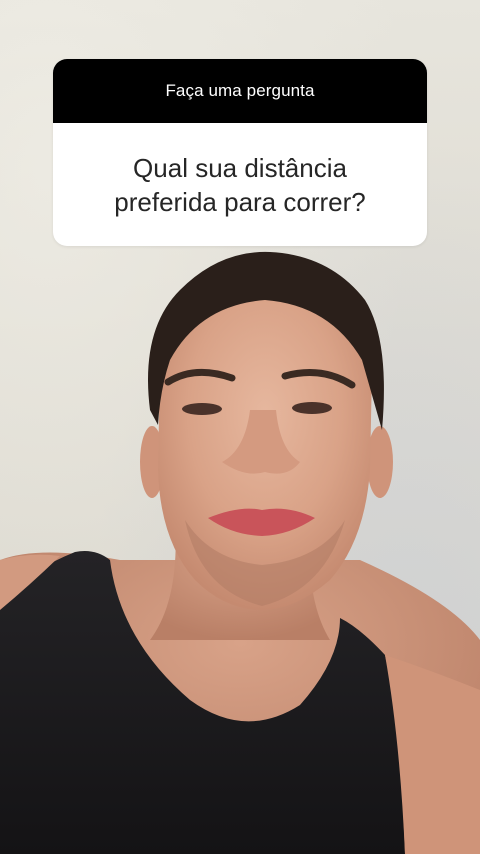 The image size is (480, 854). Describe the element at coordinates (312, 408) in the screenshot. I see `right-eye` at that location.